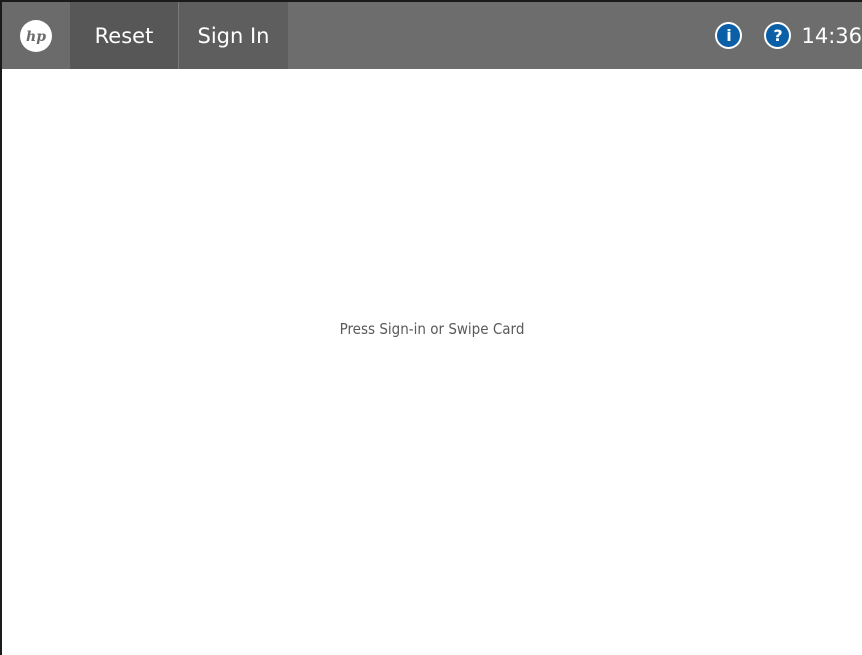  I want to click on sign-in-button-label: Sign In, so click(233, 35).